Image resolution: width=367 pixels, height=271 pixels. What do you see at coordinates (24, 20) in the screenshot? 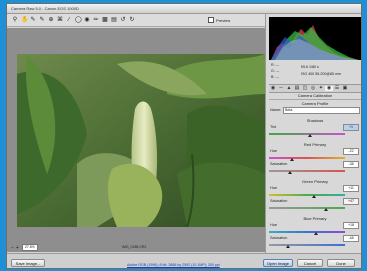
I see `hand-tool-icon: ✋` at bounding box center [24, 20].